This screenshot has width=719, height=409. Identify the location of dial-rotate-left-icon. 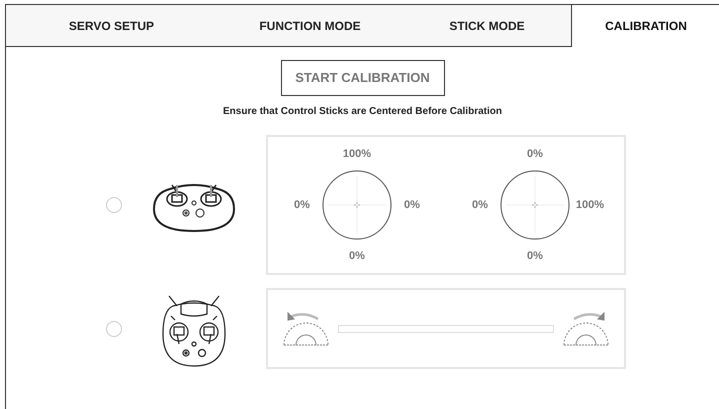
(306, 328).